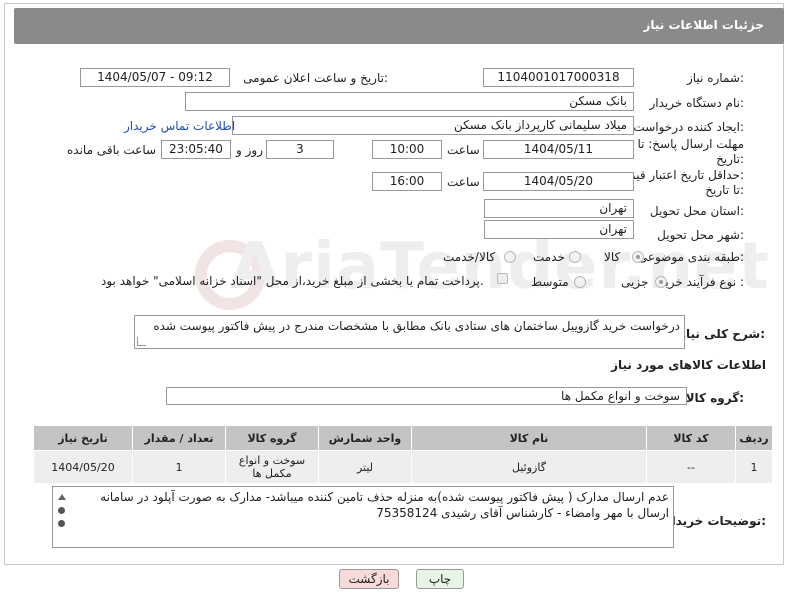  What do you see at coordinates (691, 467) in the screenshot?
I see `cell-code: --` at bounding box center [691, 467].